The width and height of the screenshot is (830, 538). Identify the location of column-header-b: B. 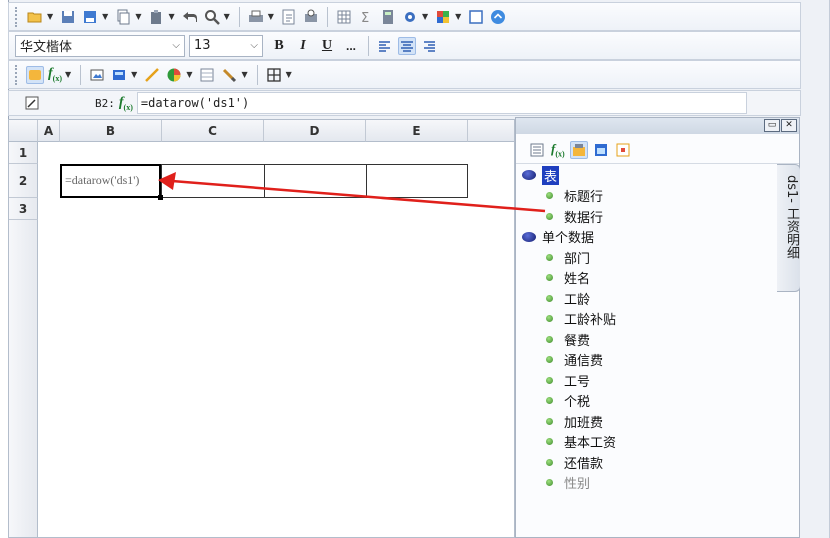
(111, 131).